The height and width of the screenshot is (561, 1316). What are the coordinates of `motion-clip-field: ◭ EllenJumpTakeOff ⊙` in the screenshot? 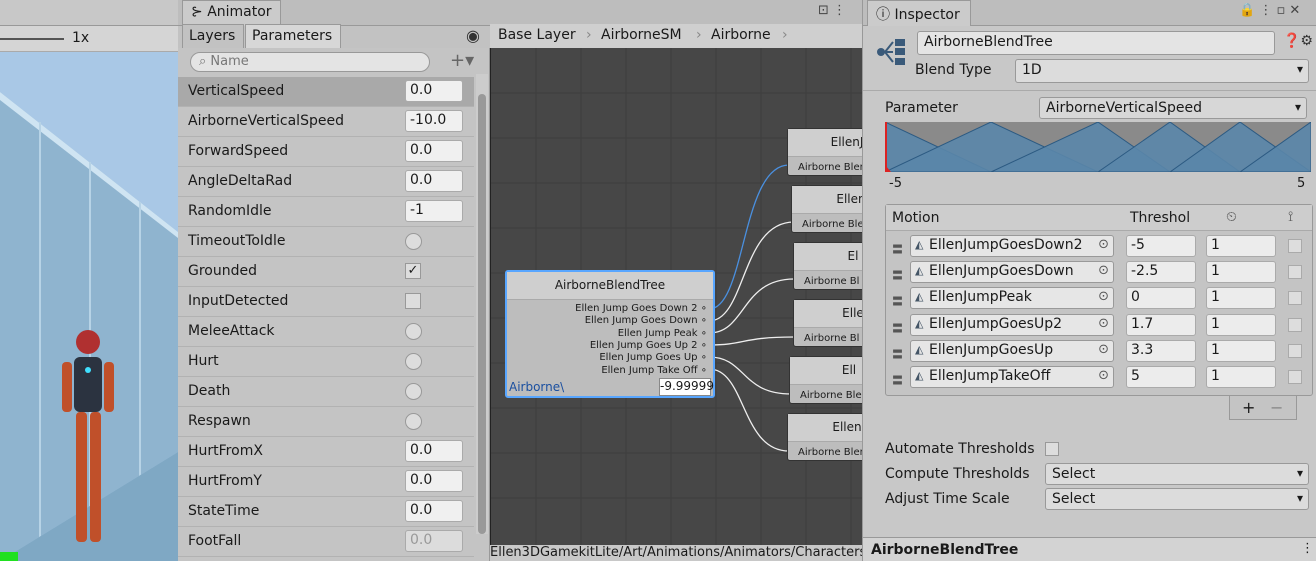 It's located at (1012, 377).